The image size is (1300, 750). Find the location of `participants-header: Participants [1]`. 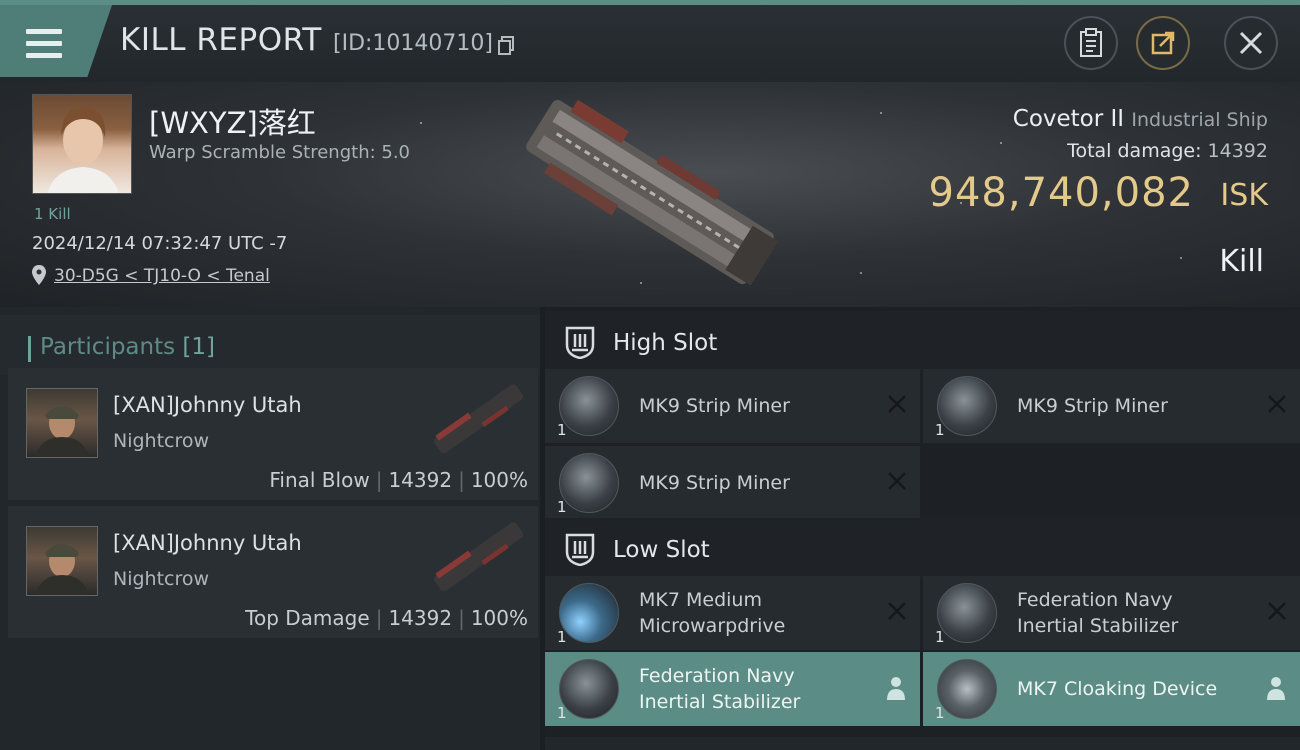

participants-header: Participants [1] is located at coordinates (270, 345).